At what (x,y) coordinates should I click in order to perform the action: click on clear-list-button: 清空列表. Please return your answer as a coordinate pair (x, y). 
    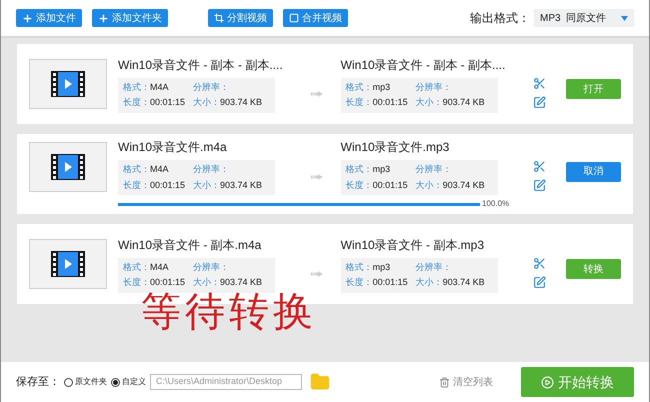
    Looking at the image, I should click on (466, 382).